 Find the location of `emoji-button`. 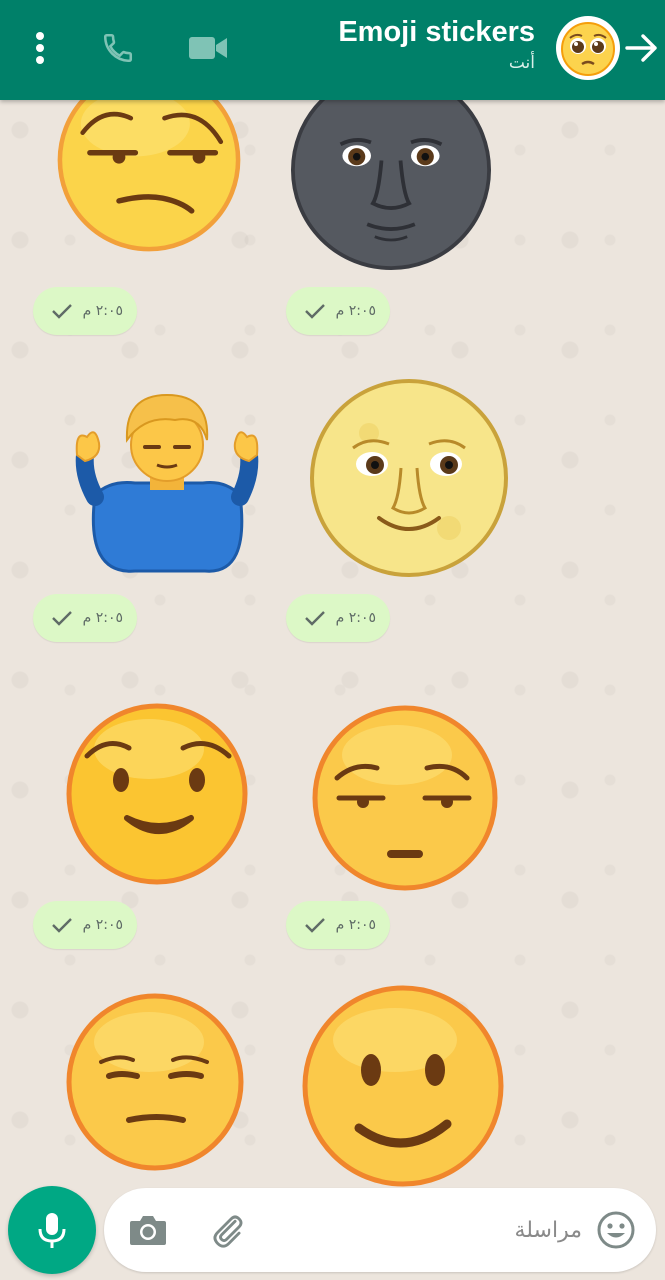

emoji-button is located at coordinates (616, 1230).